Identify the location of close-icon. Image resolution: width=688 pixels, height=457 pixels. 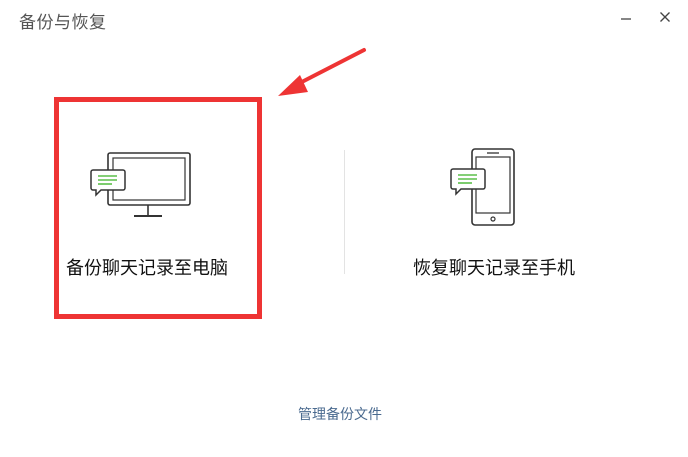
(665, 17).